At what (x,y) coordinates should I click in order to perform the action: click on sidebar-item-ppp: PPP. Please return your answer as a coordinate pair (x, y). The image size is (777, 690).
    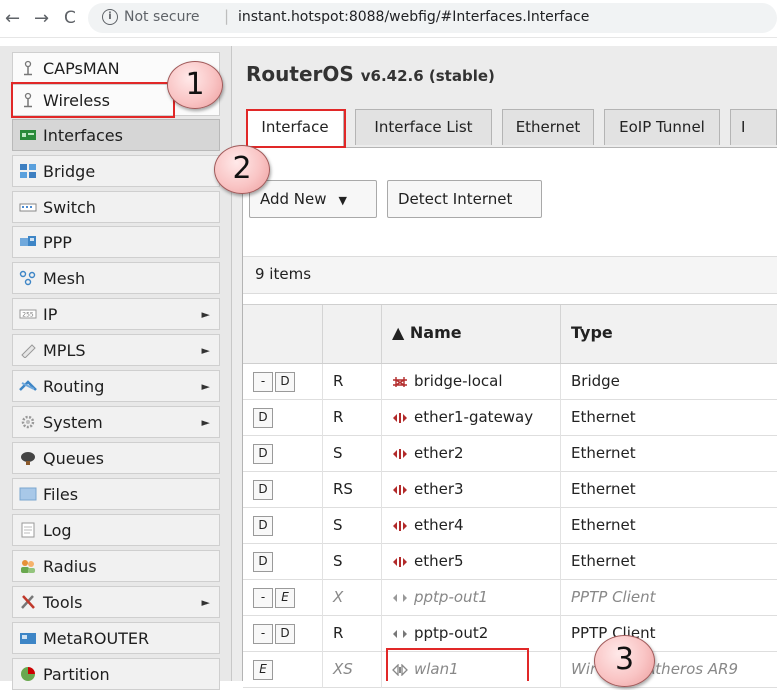
    Looking at the image, I should click on (116, 242).